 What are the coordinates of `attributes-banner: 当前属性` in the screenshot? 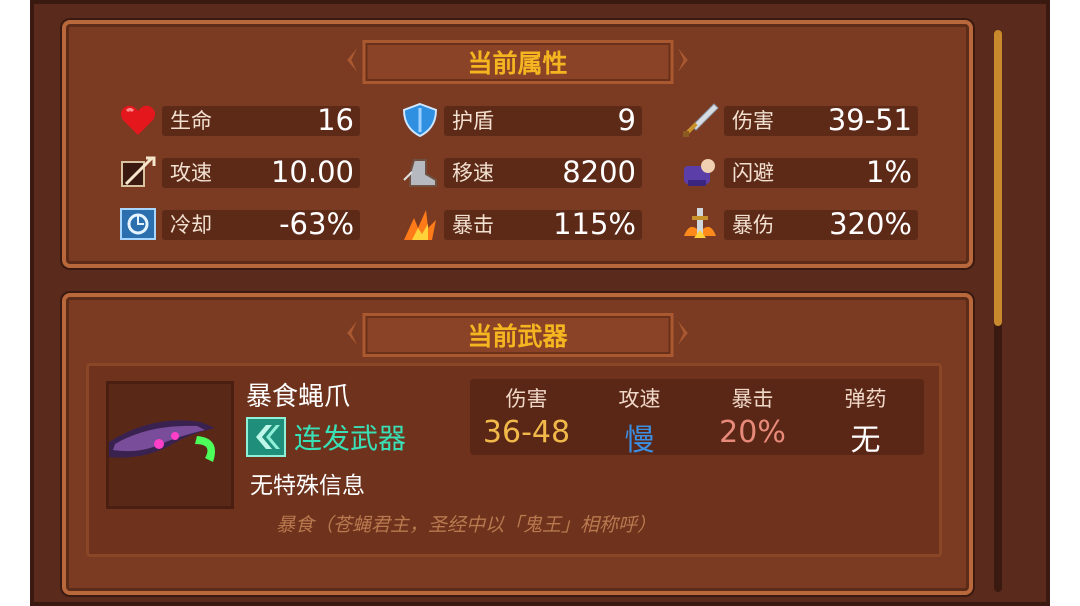 It's located at (517, 62).